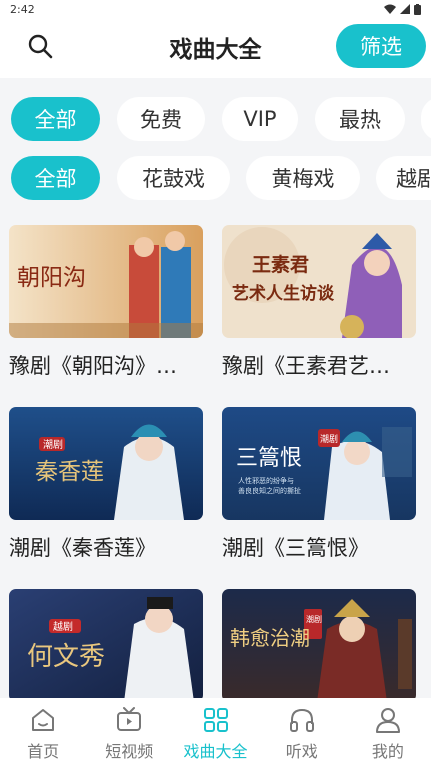 The height and width of the screenshot is (766, 431). I want to click on tab-label: 听戏, so click(301, 751).